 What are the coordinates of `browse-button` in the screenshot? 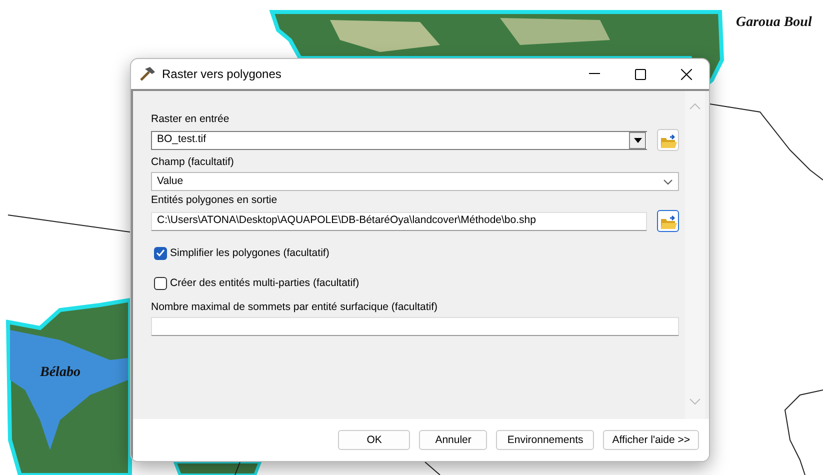 It's located at (668, 221).